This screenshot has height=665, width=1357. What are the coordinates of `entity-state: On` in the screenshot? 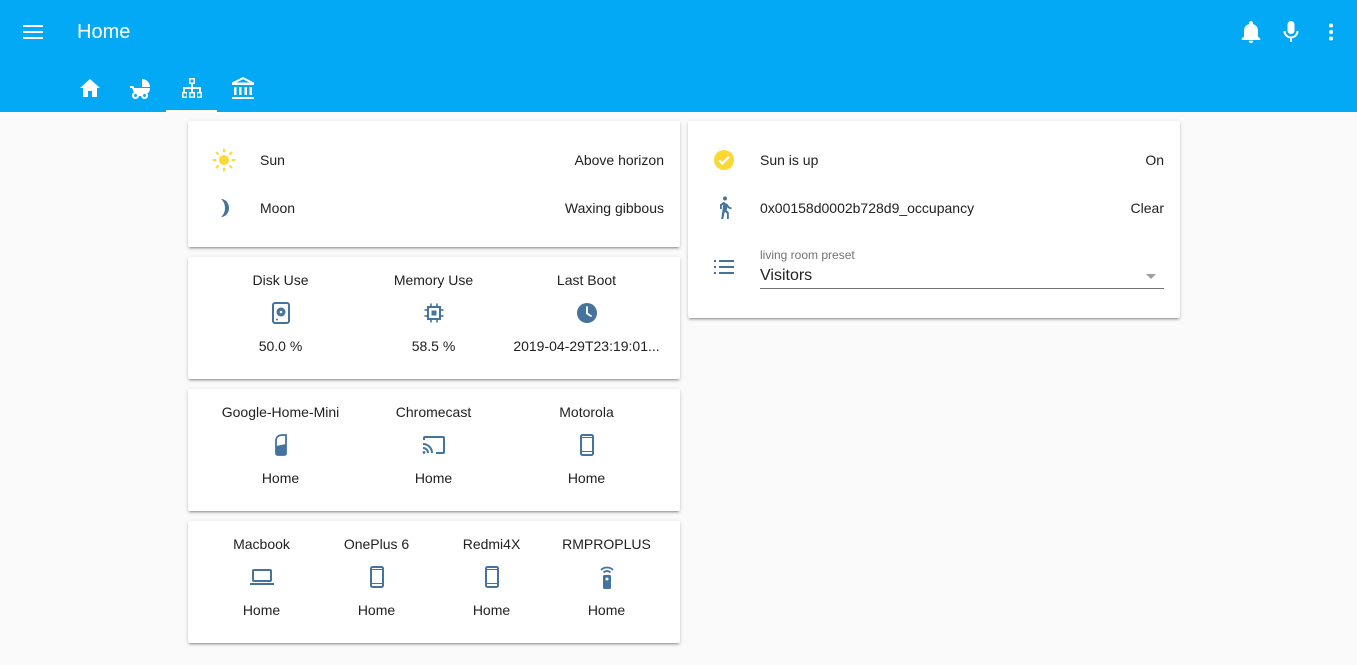 It's located at (1154, 160).